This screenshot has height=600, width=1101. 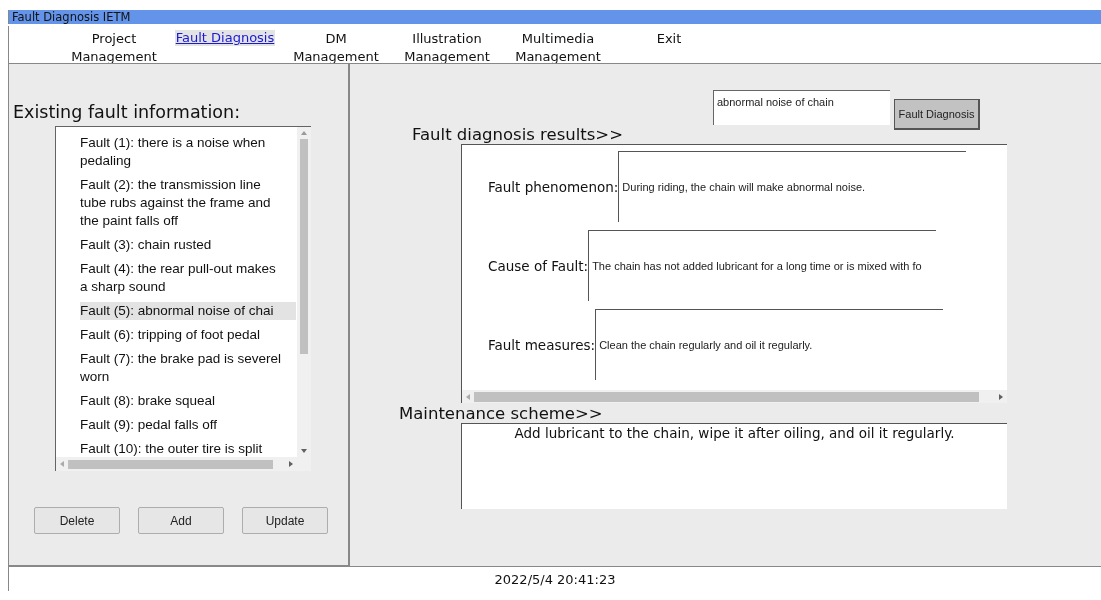 I want to click on field-label: Fault phenomenon:, so click(x=553, y=186).